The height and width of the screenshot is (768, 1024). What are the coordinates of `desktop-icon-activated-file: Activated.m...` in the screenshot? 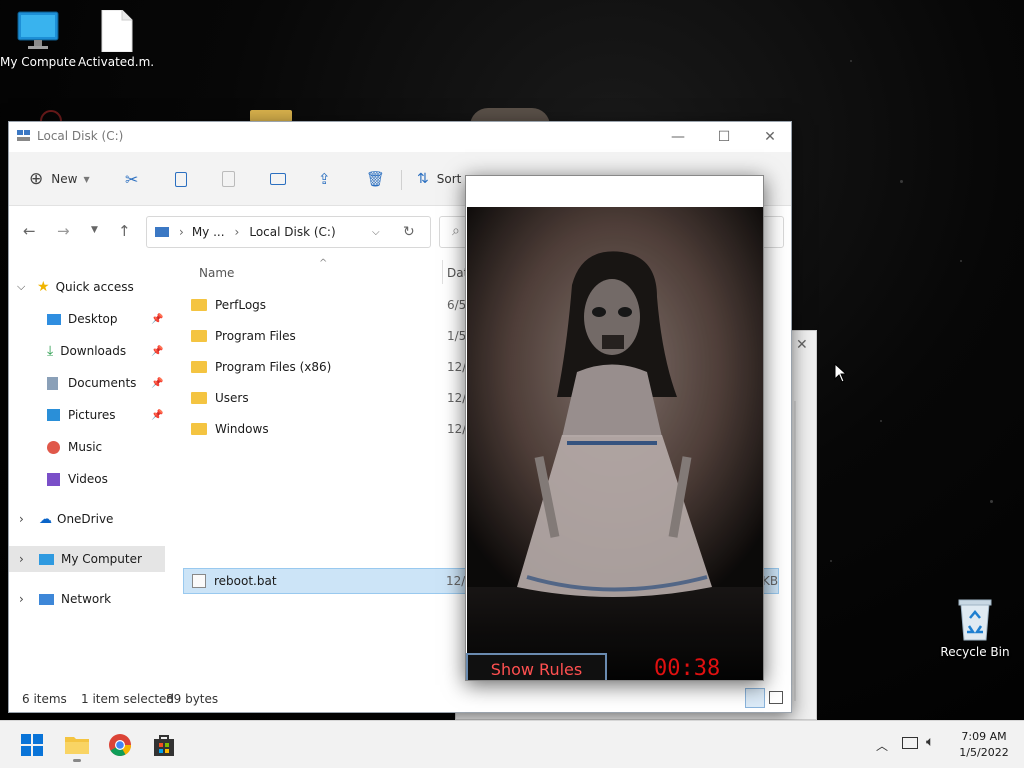 It's located at (116, 39).